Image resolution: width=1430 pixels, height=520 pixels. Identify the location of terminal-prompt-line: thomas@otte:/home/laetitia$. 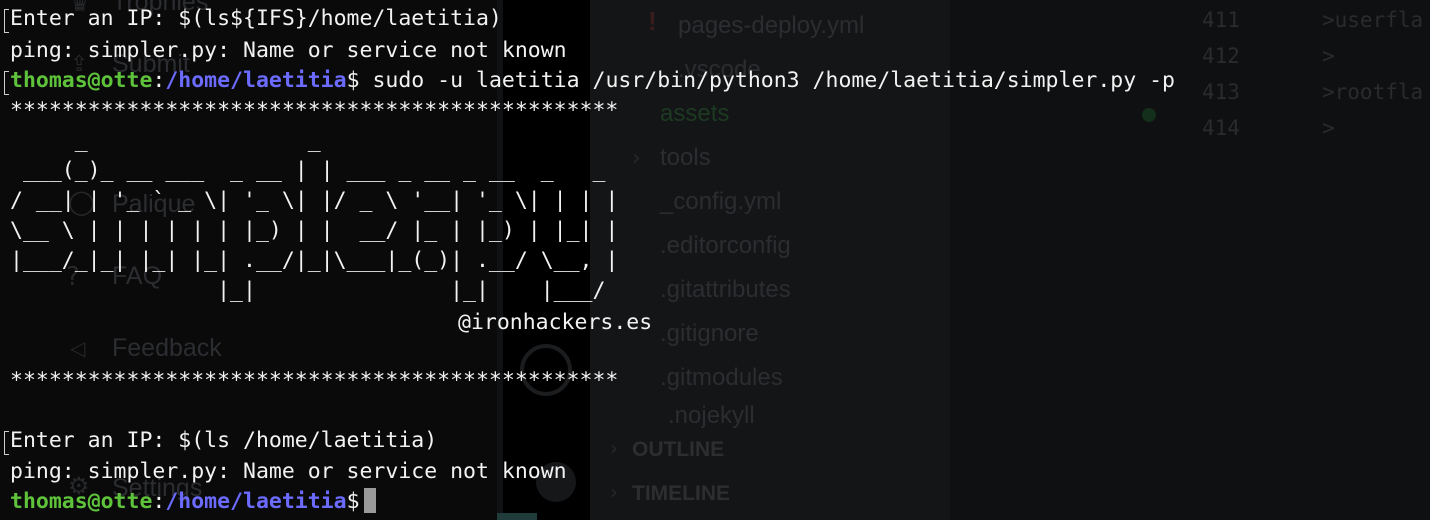
(193, 502).